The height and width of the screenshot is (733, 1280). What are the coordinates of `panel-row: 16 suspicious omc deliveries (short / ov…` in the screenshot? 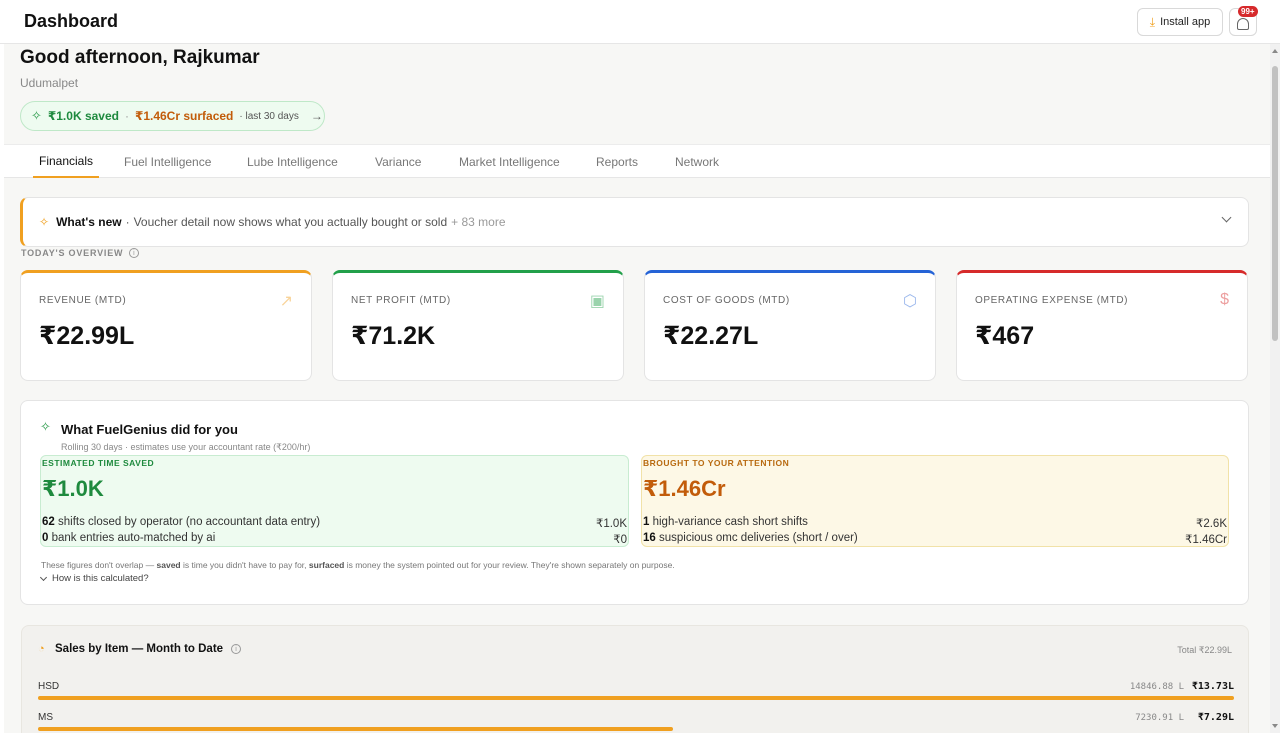 It's located at (935, 539).